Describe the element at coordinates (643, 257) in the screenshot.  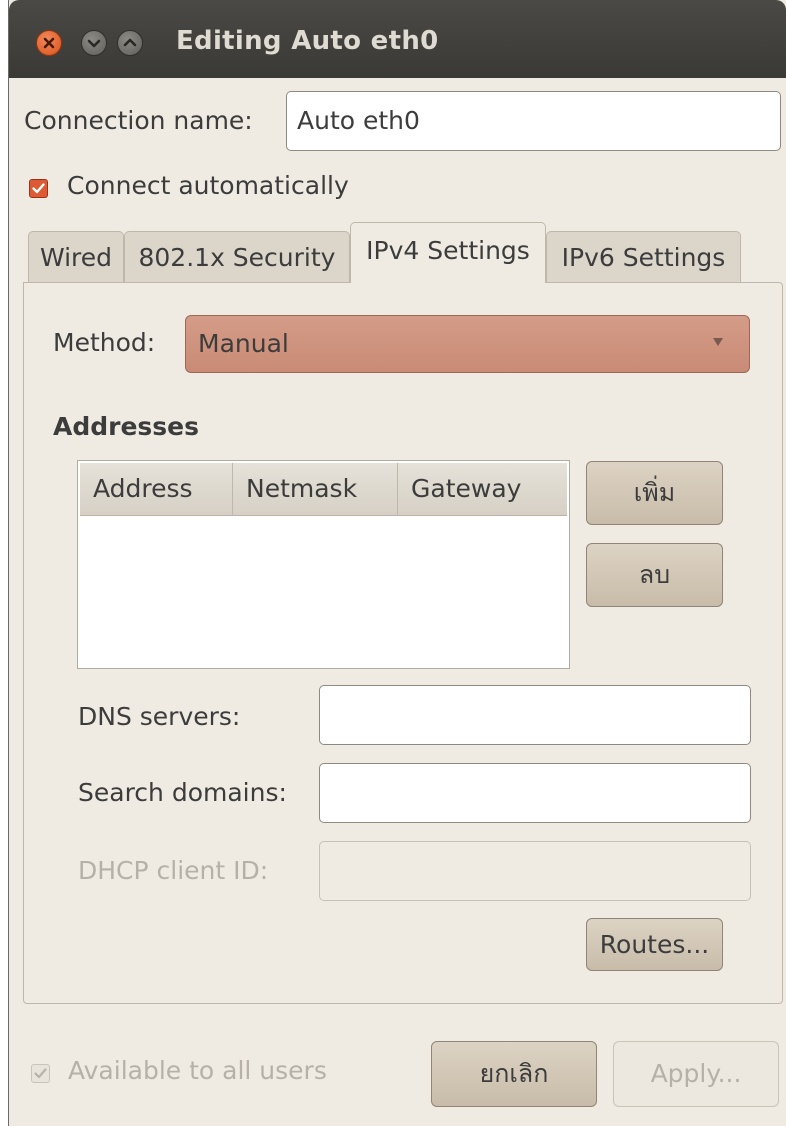
I see `tab-ipv6-settings: IPv6 Settings` at that location.